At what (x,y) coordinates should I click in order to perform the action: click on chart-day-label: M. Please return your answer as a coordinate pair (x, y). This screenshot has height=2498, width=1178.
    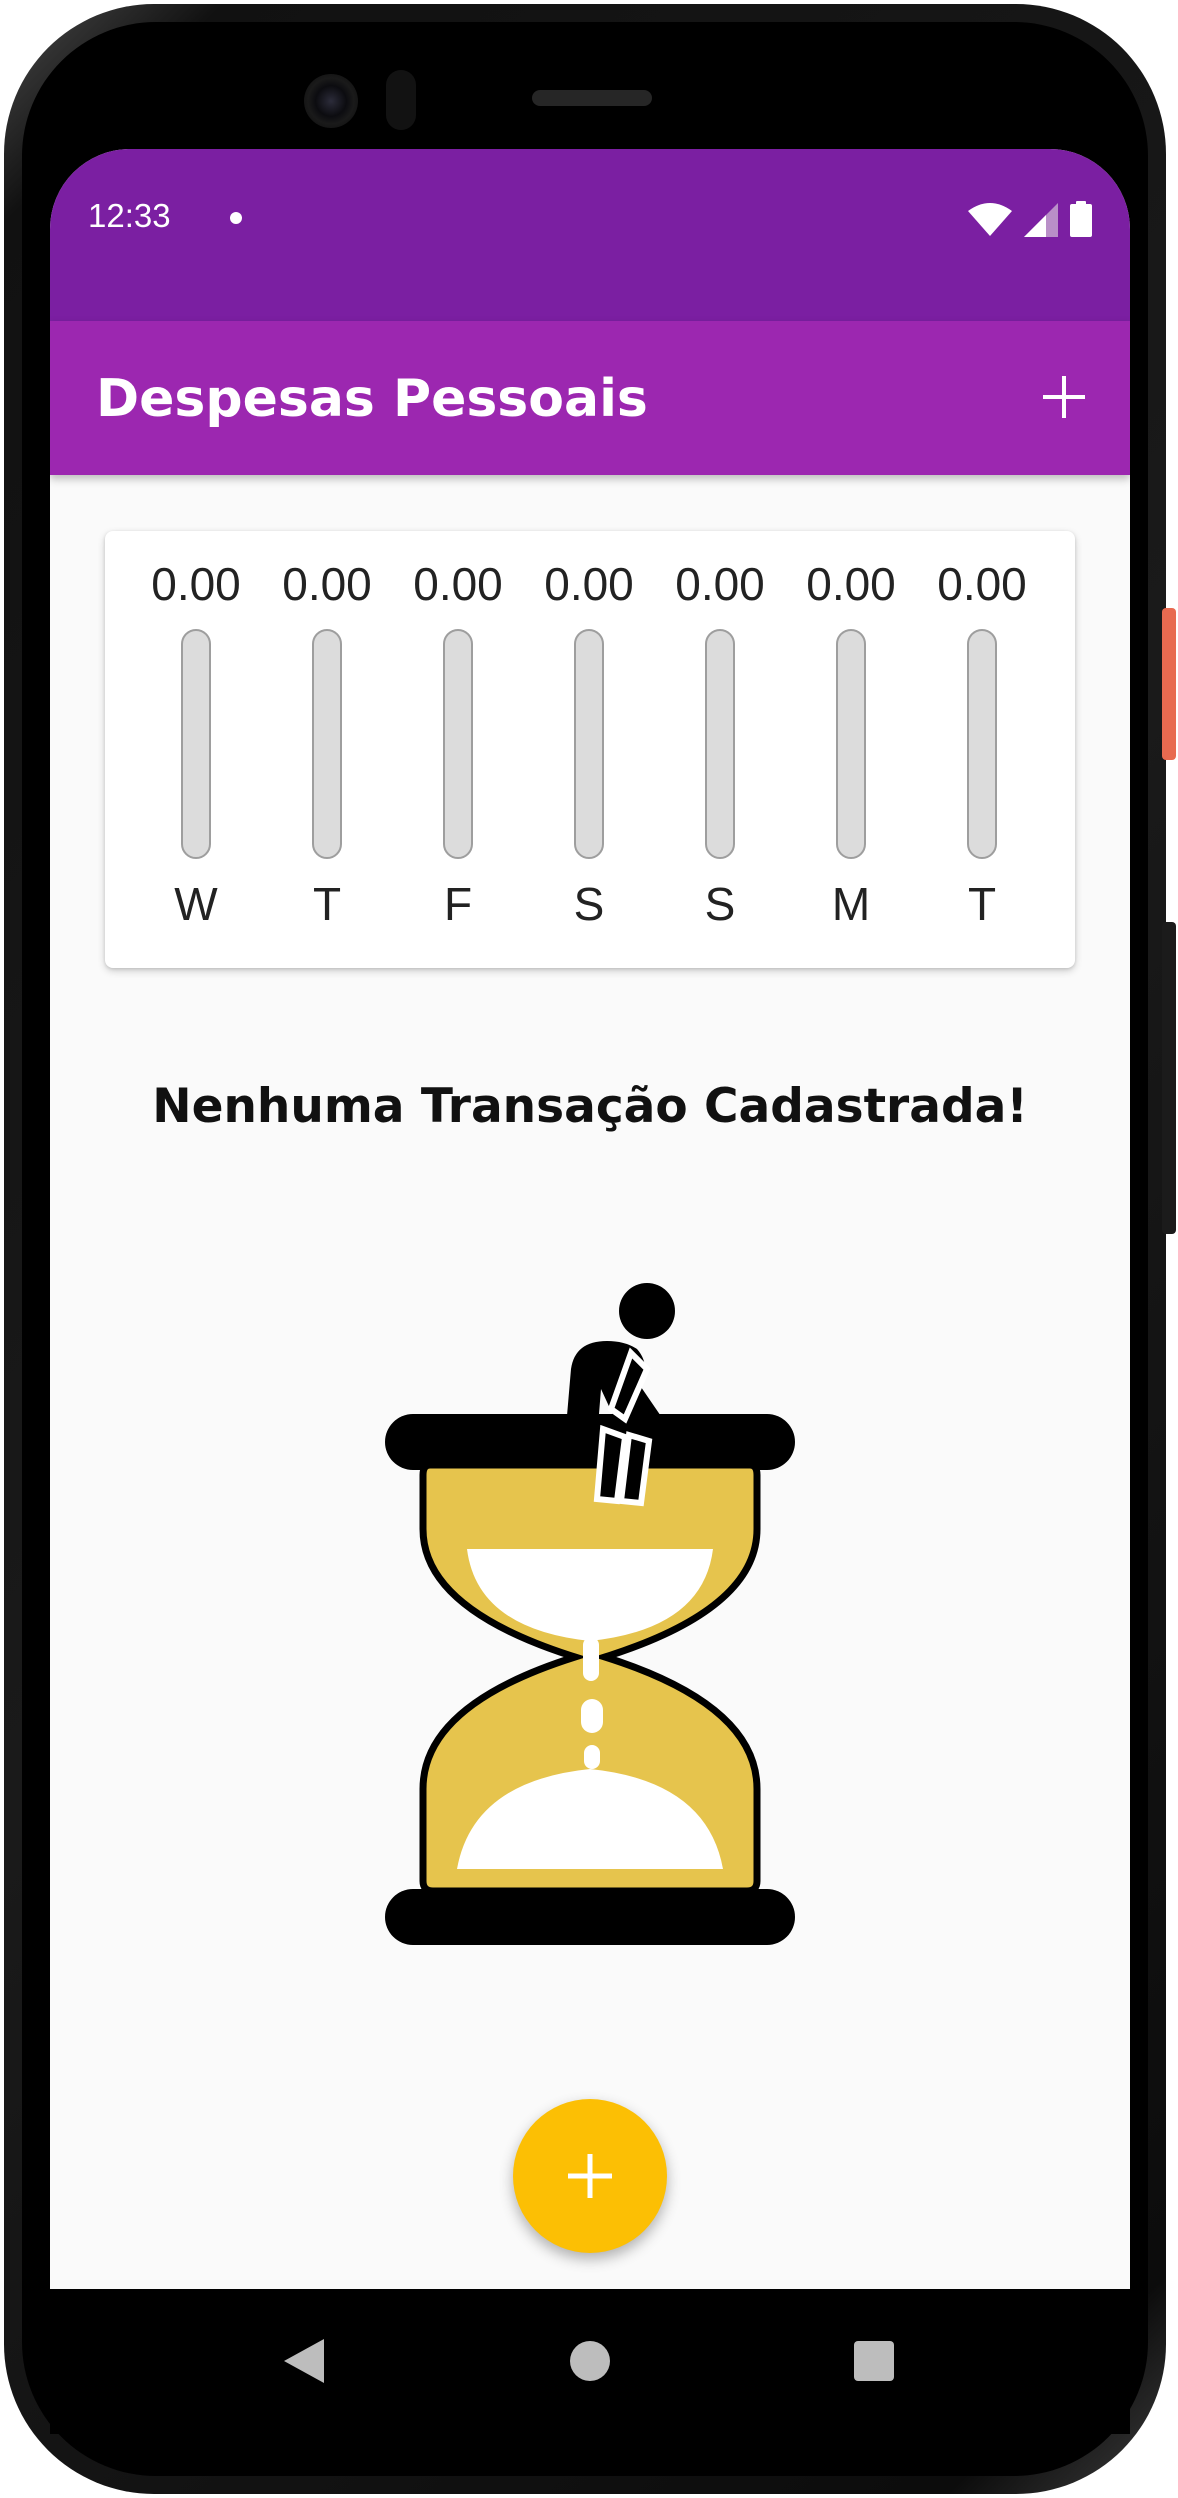
    Looking at the image, I should click on (851, 904).